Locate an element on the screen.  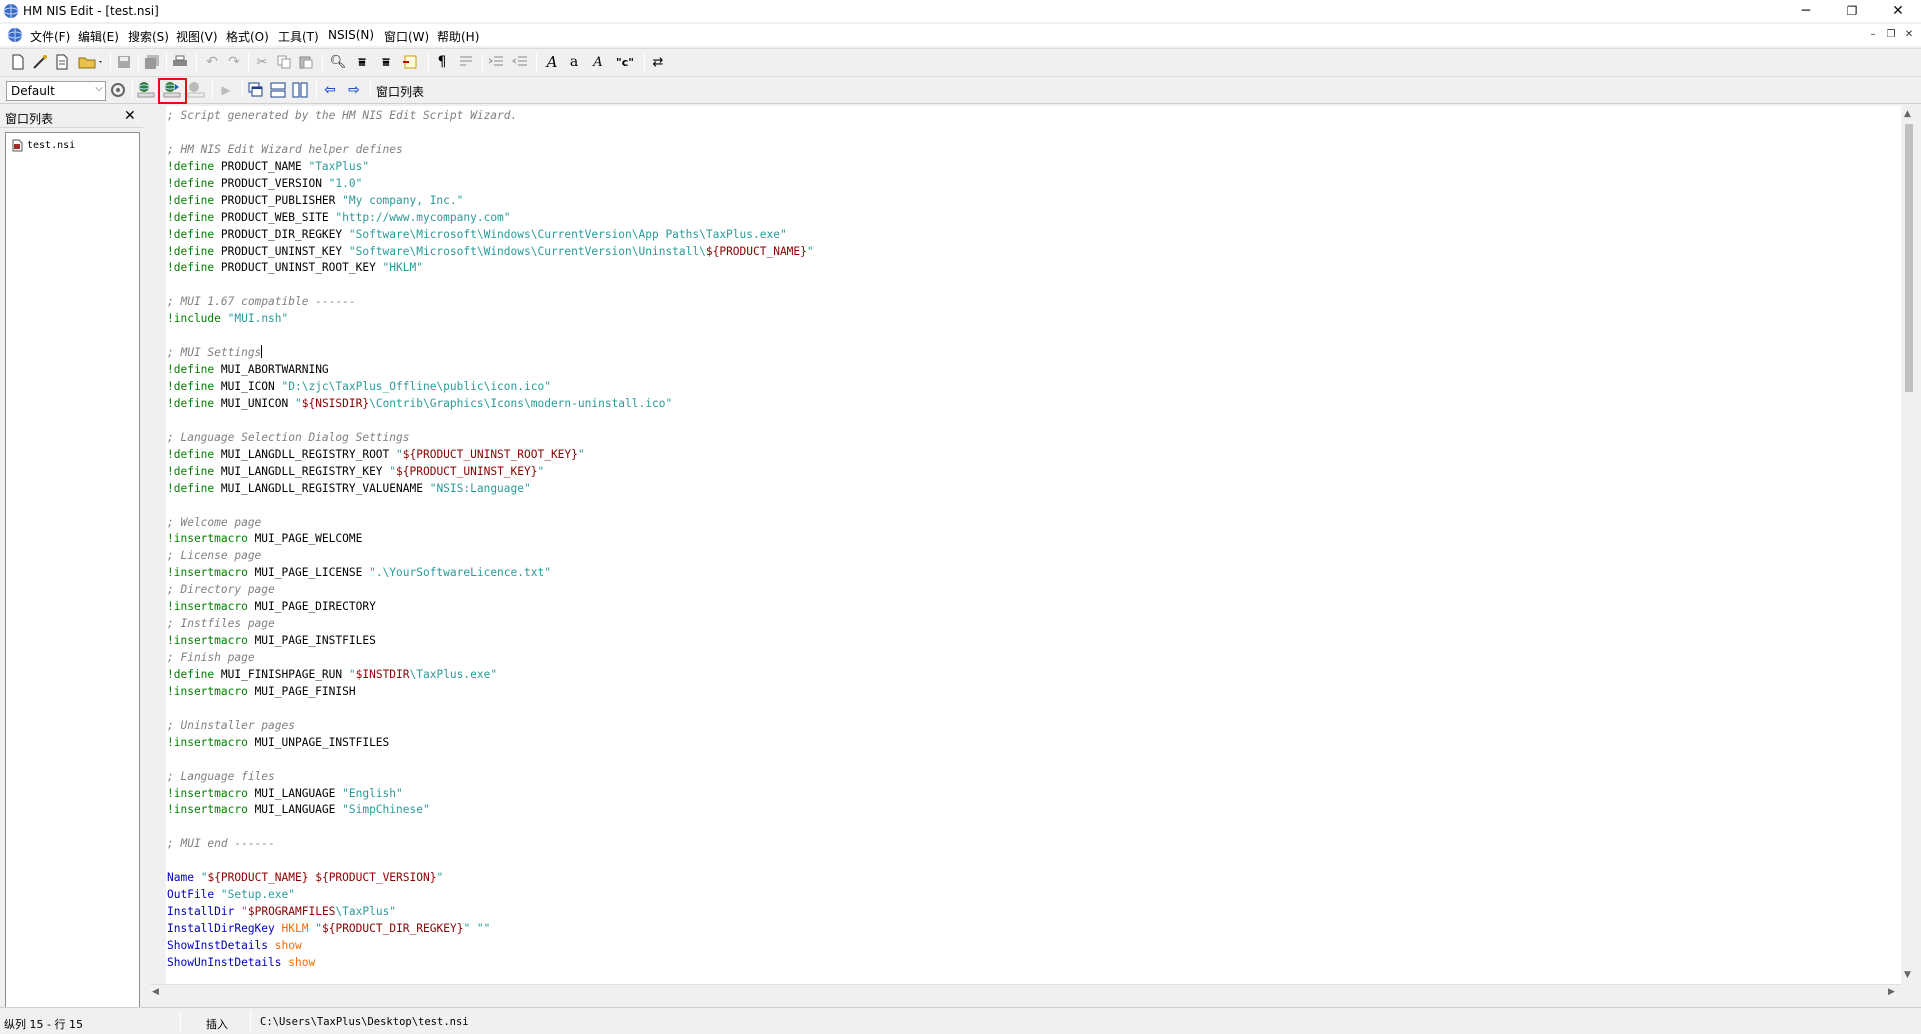
menu-format: 格式(O) is located at coordinates (247, 36).